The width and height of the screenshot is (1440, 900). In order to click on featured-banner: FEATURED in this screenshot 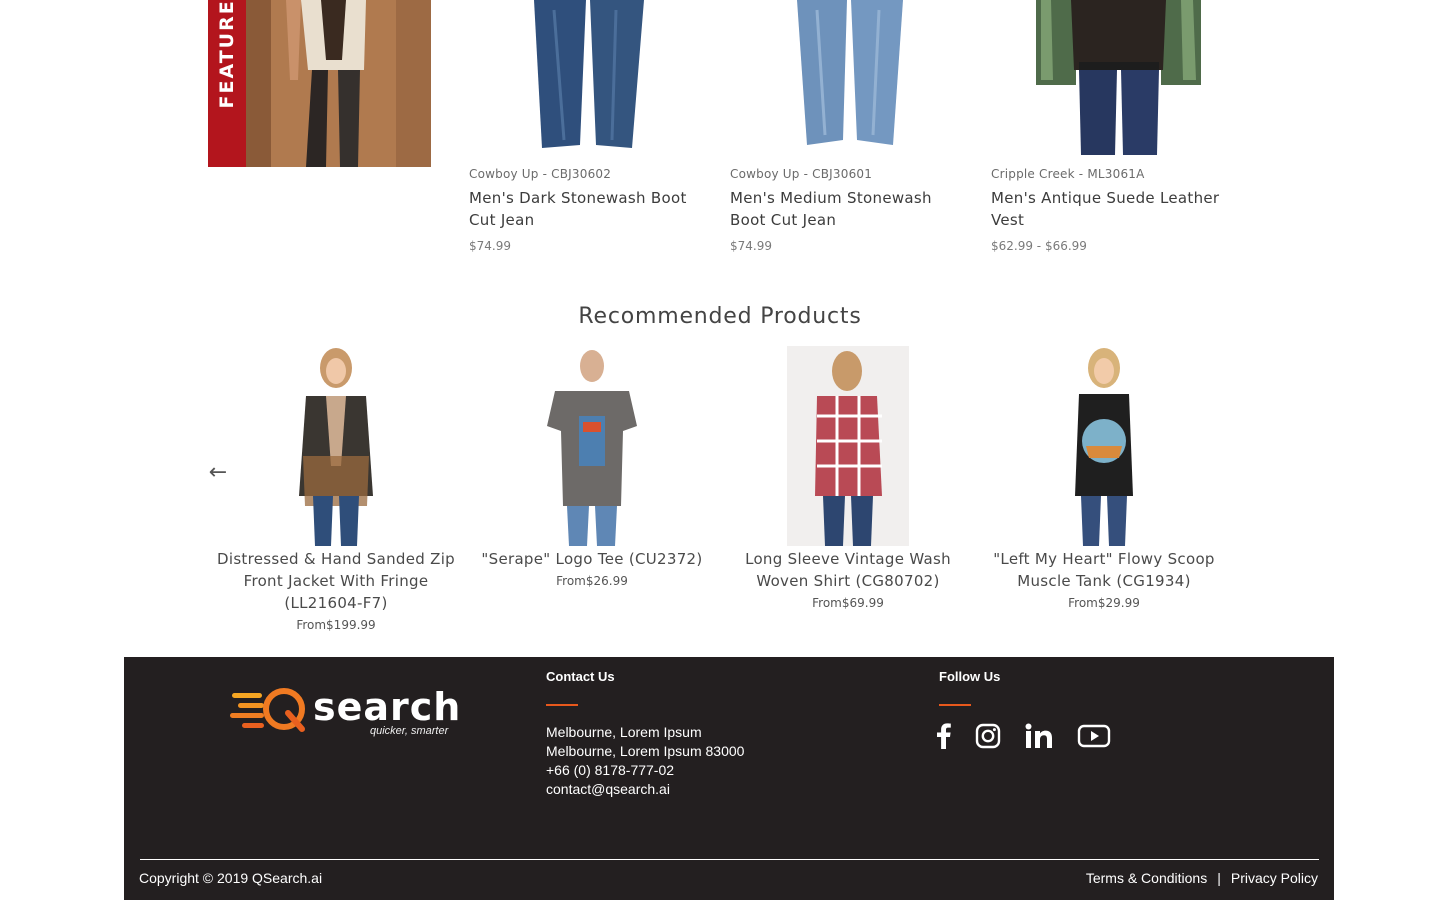, I will do `click(319, 83)`.